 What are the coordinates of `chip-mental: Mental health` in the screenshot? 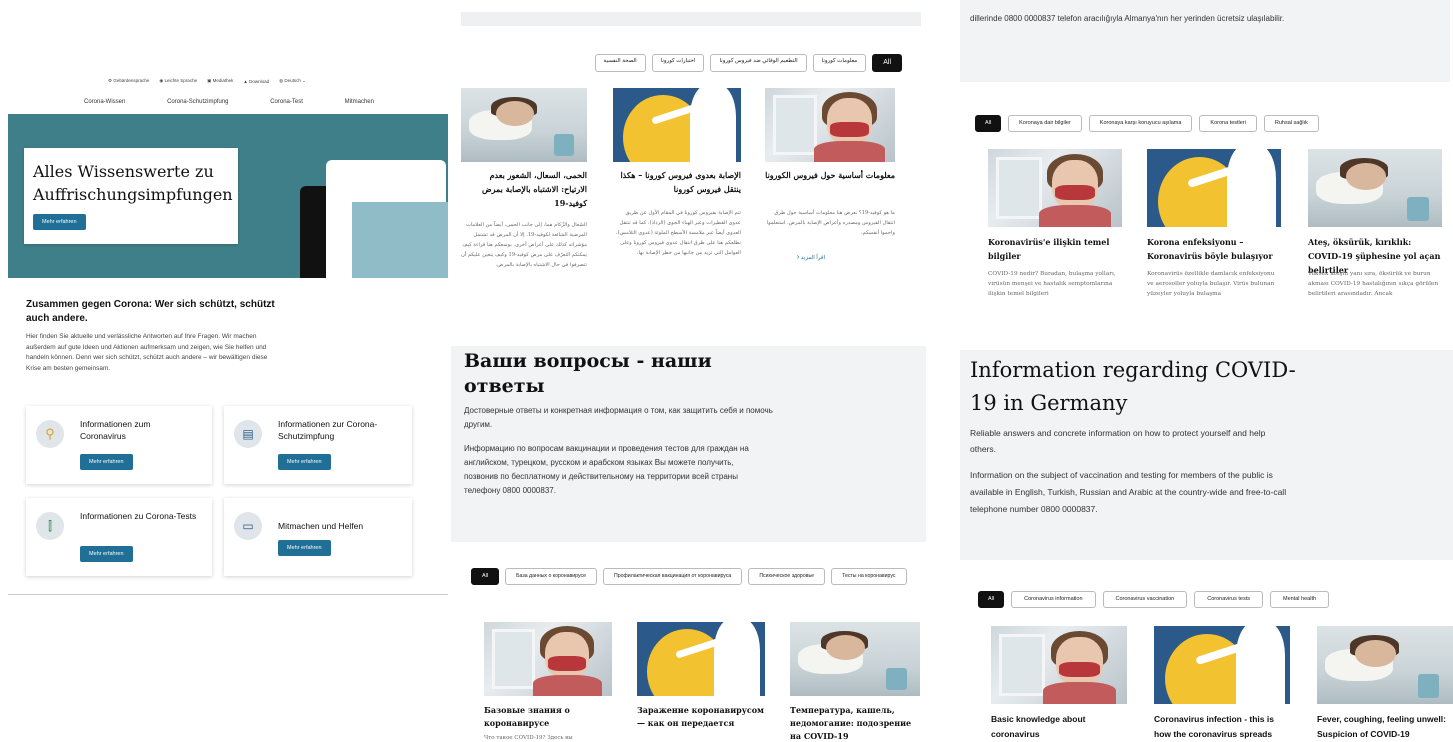 It's located at (1300, 599).